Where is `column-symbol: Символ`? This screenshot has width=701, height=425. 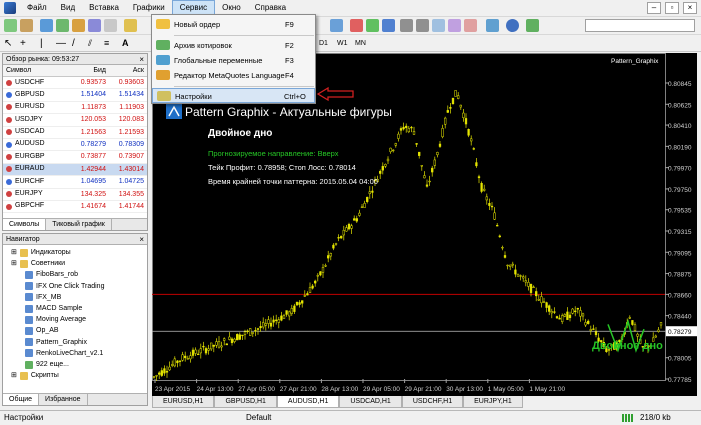
column-symbol: Символ is located at coordinates (36, 70).